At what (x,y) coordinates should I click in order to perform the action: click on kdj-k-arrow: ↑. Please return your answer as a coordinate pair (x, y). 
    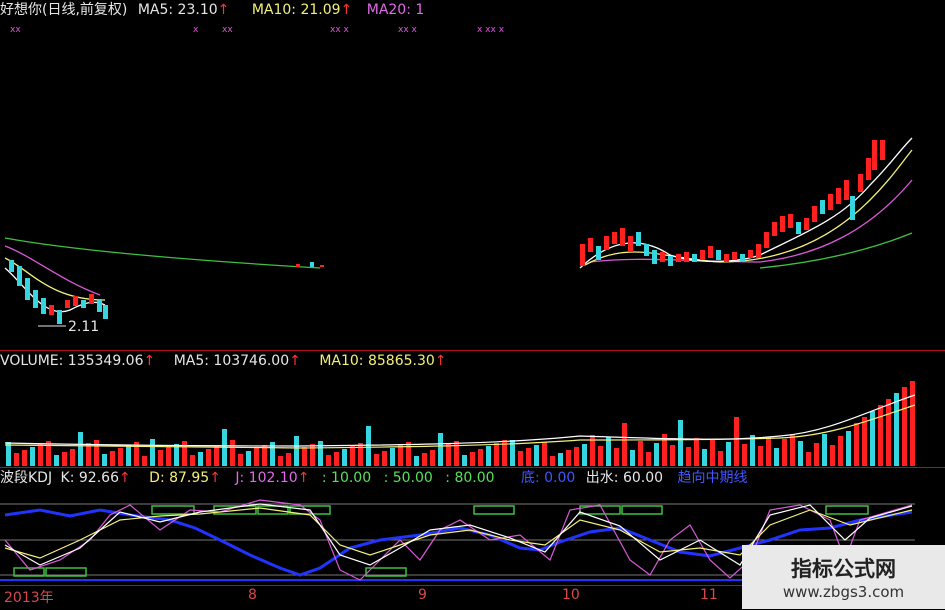
    Looking at the image, I should click on (124, 478).